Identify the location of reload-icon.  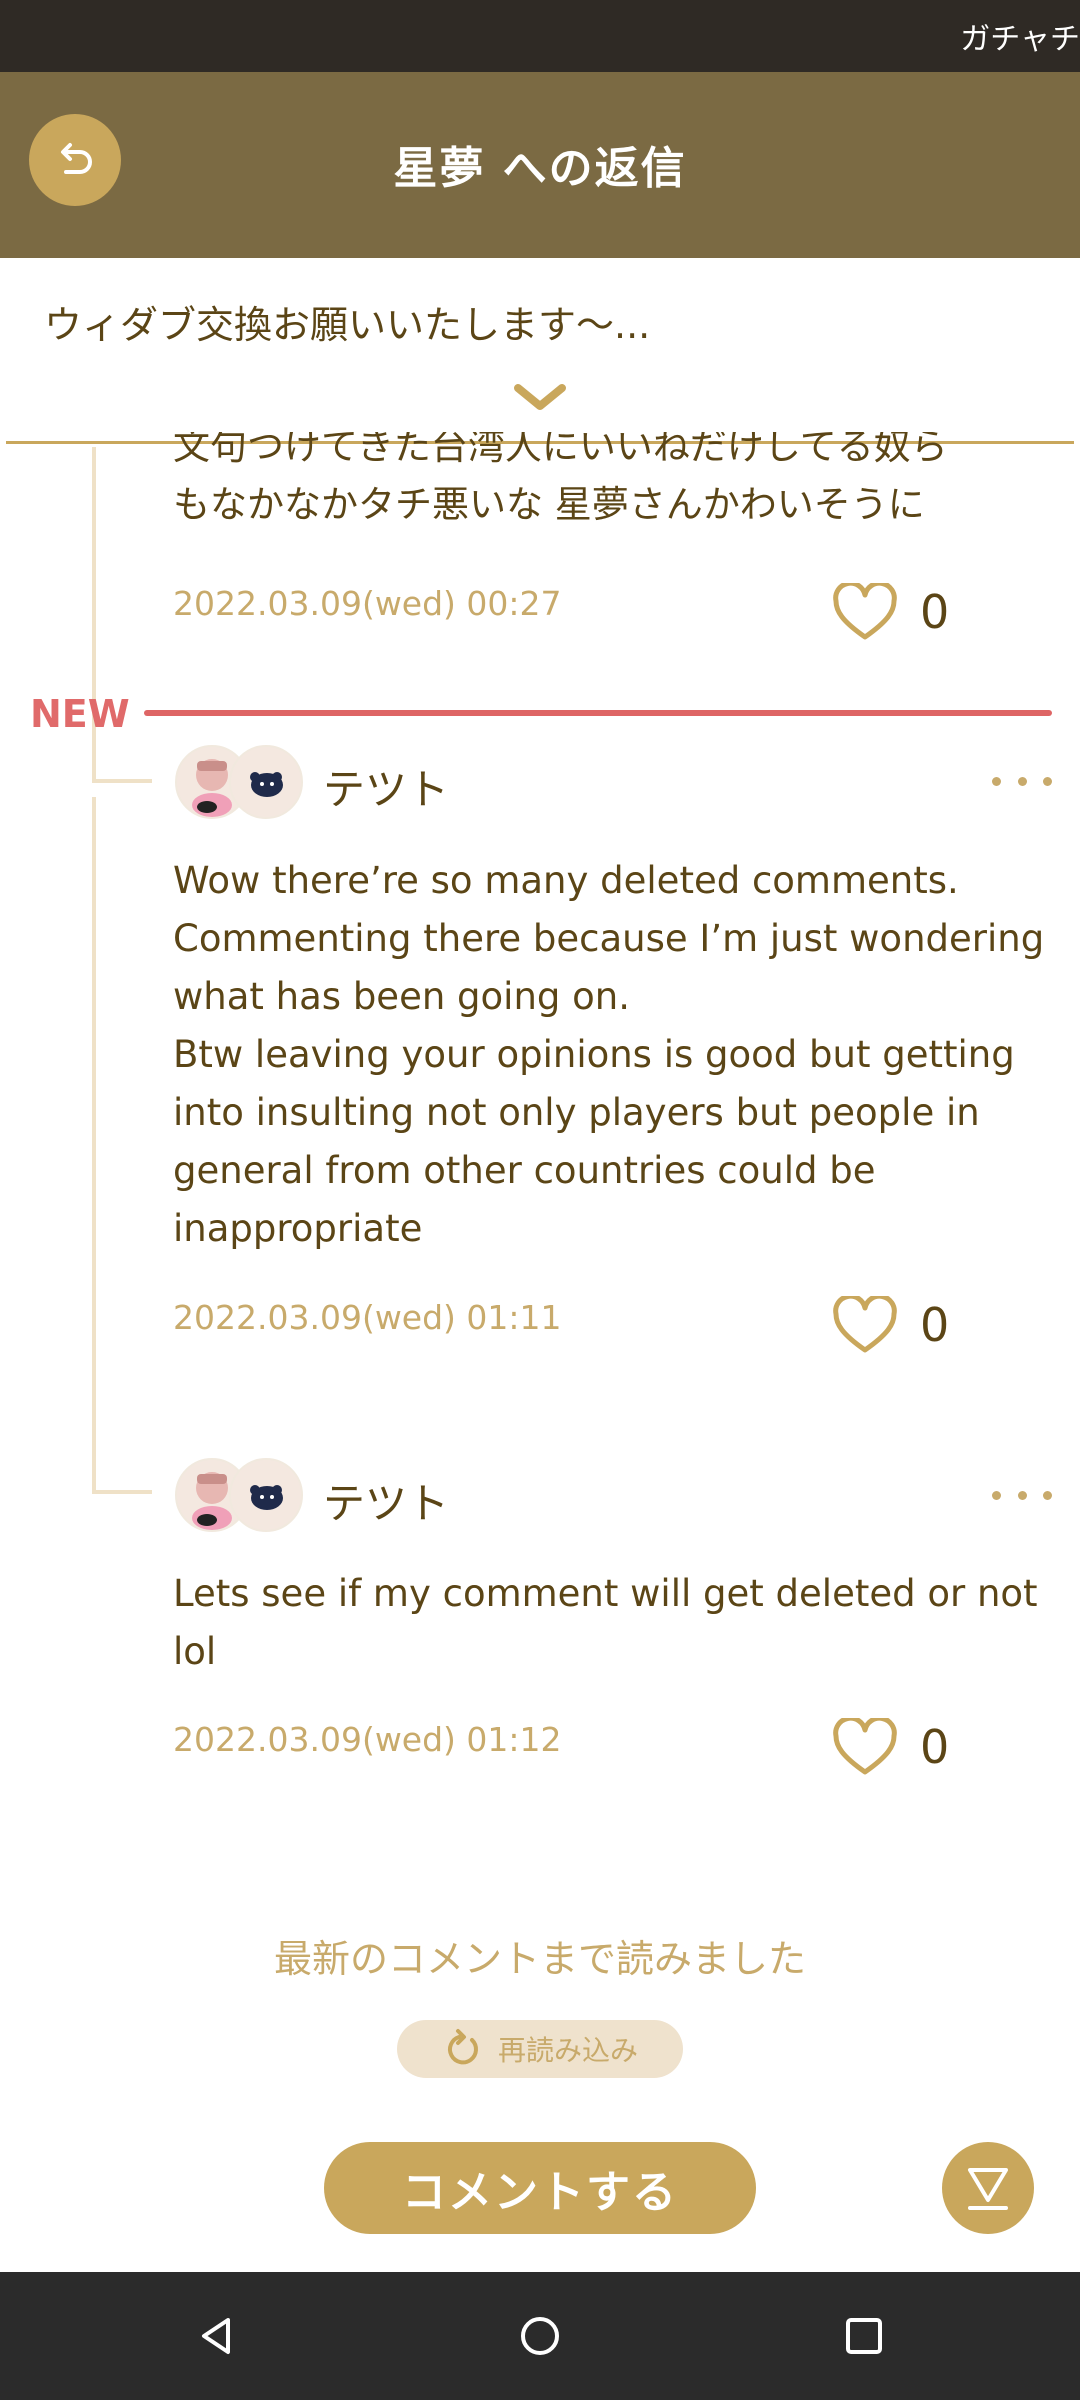
(463, 2047).